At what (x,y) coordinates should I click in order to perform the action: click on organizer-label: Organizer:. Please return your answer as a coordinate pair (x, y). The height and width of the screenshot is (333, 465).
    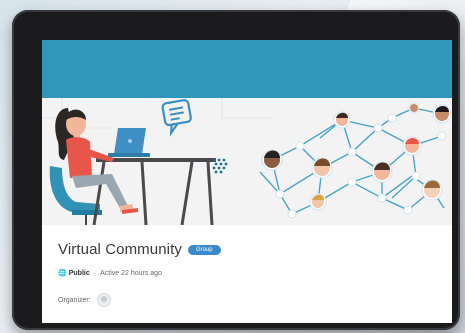
    Looking at the image, I should click on (74, 300).